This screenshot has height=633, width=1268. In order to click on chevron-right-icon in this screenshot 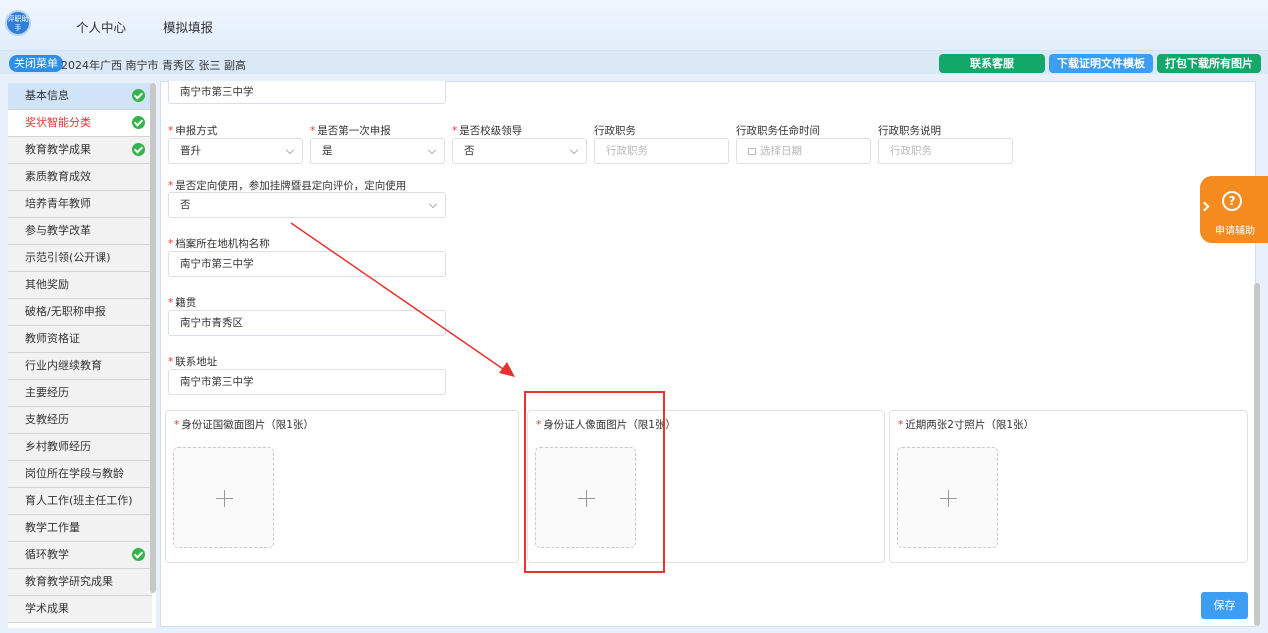, I will do `click(1204, 206)`.